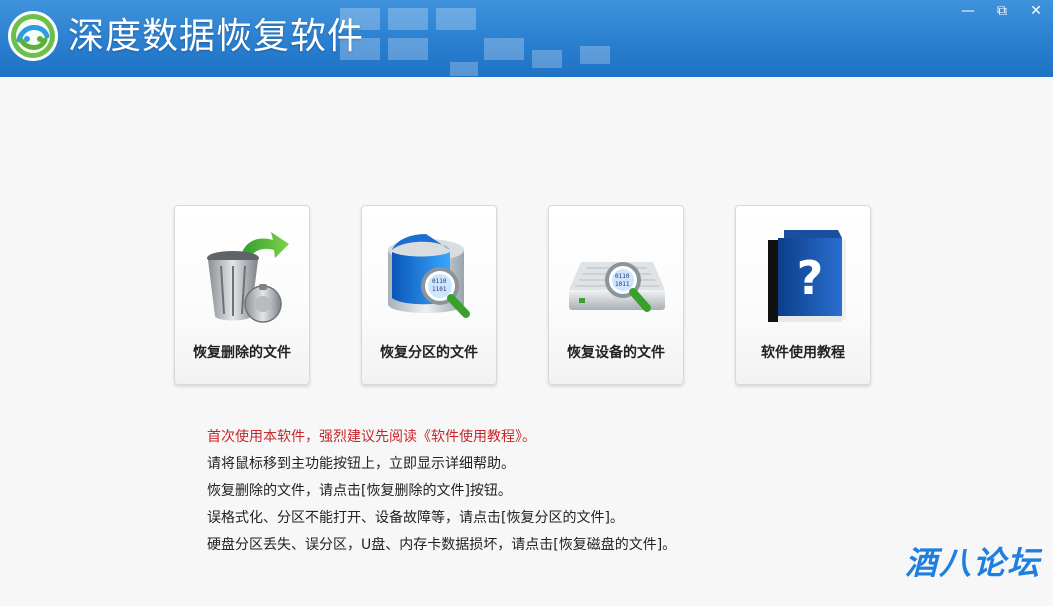 The image size is (1053, 606). I want to click on hint-line: 恢复删除的文件，请点击[恢复删除的文件]按钮。, so click(359, 491).